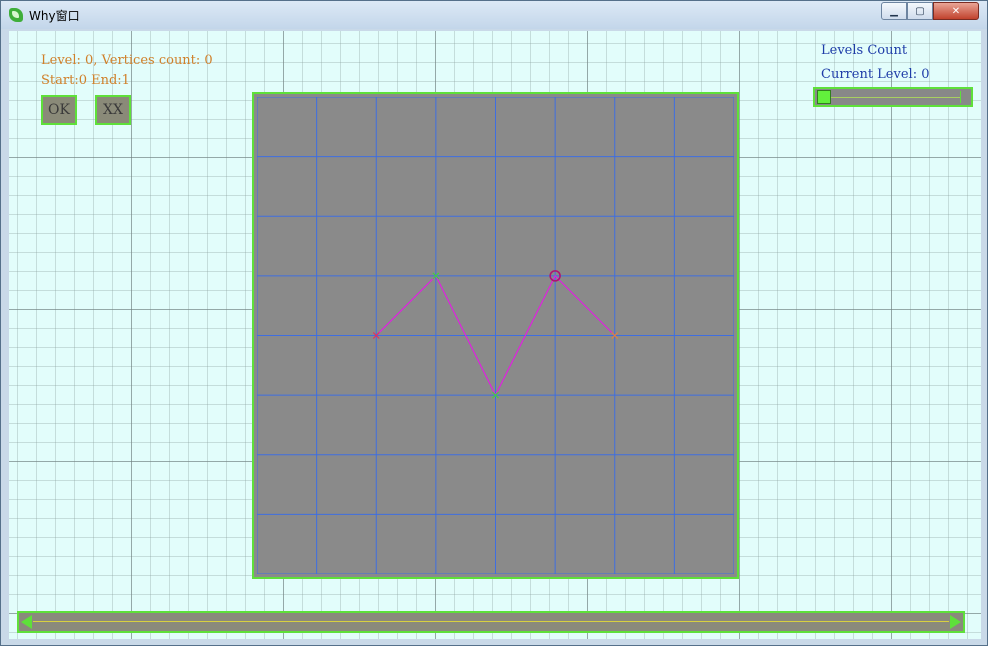 The height and width of the screenshot is (646, 988). I want to click on scroll-right-arrow-icon, so click(955, 622).